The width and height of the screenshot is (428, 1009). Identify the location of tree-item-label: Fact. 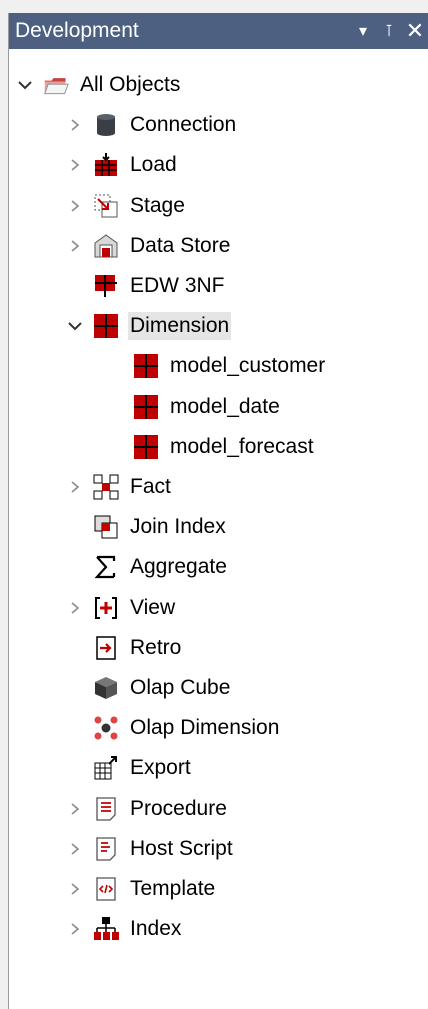
(150, 486).